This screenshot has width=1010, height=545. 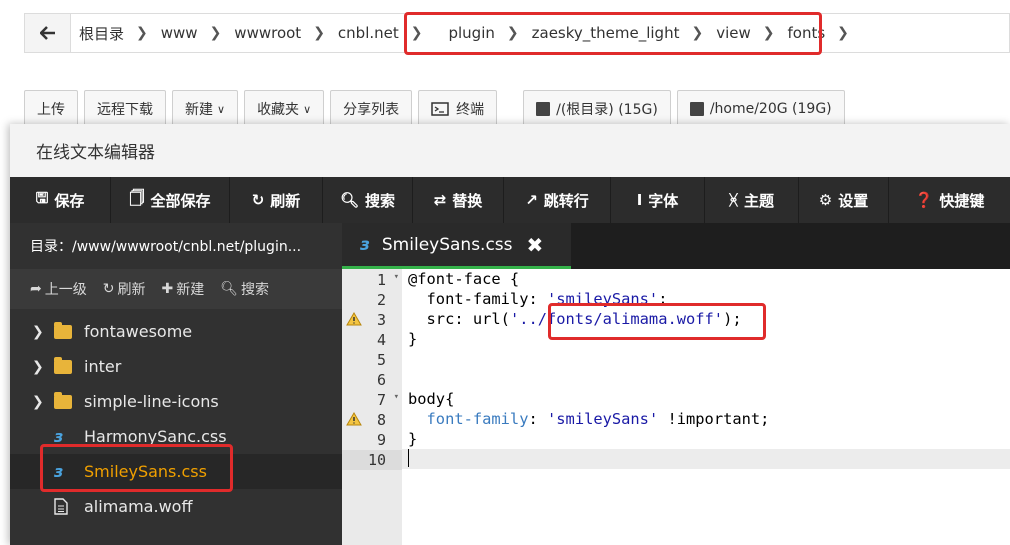 What do you see at coordinates (657, 321) in the screenshot?
I see `highlight-box-font-path` at bounding box center [657, 321].